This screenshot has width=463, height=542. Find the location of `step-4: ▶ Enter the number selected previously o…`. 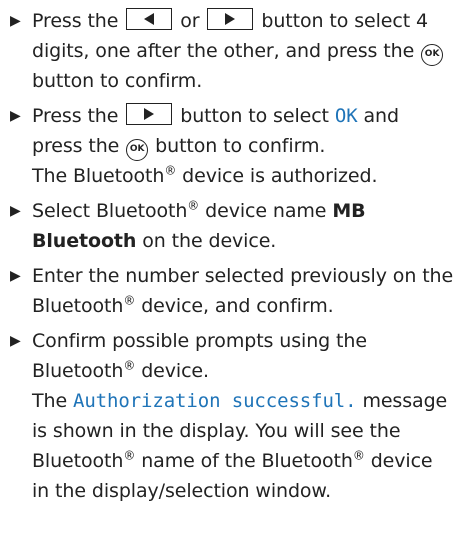

step-4: ▶ Enter the number selected previously o… is located at coordinates (231, 291).